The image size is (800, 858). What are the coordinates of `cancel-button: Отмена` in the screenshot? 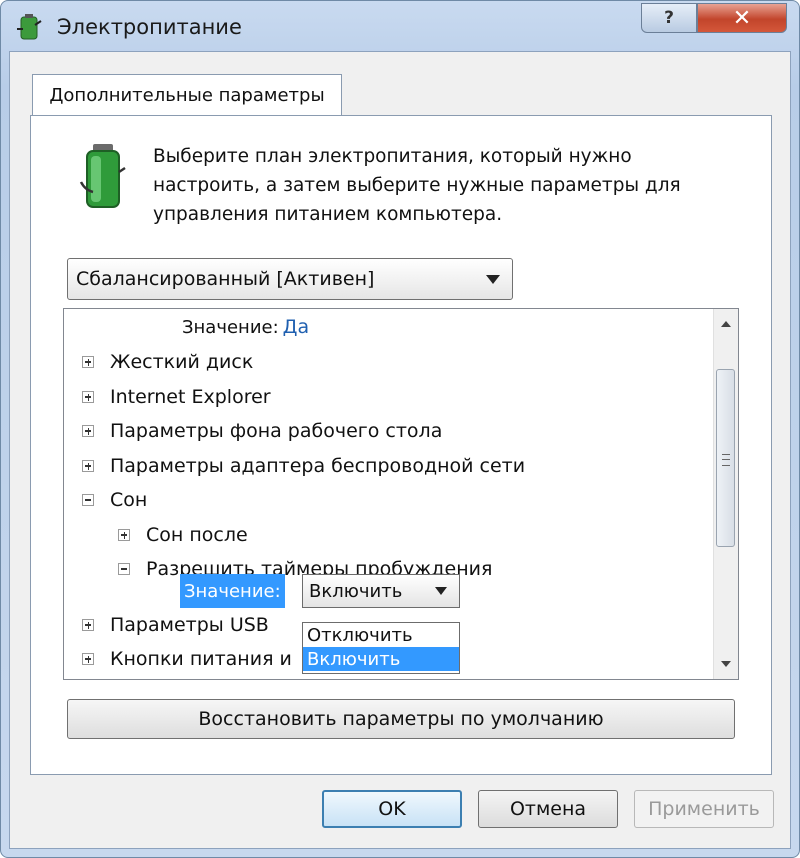 It's located at (548, 809).